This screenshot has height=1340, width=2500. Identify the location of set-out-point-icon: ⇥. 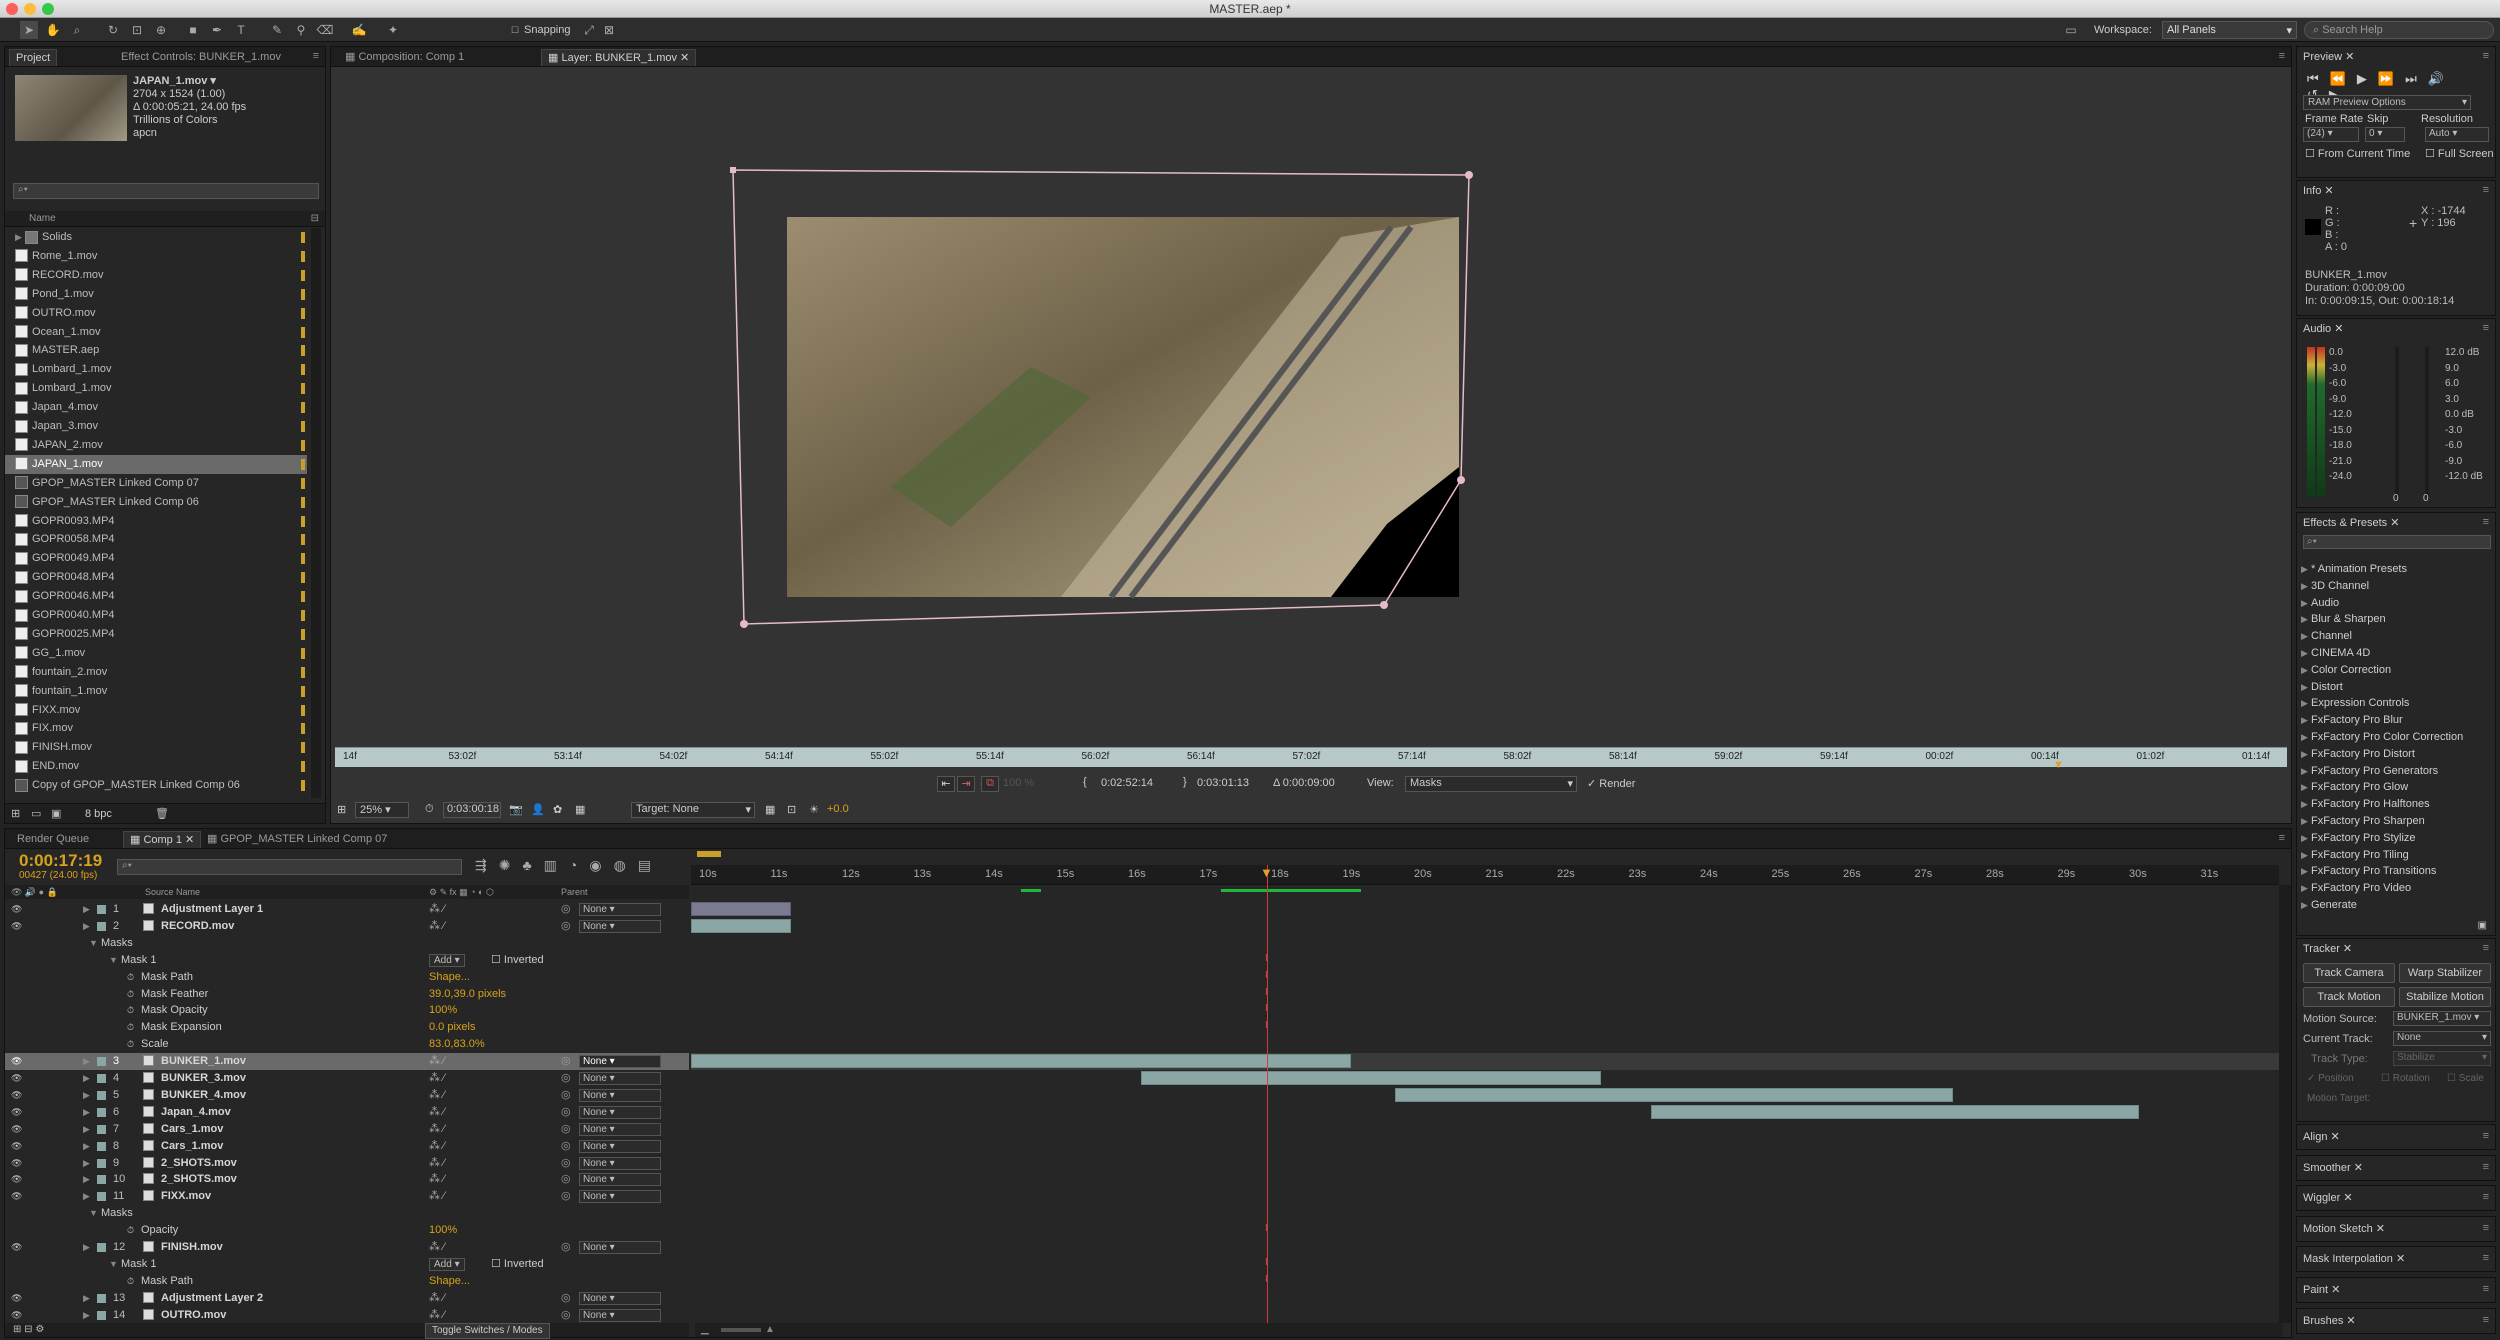
(966, 784).